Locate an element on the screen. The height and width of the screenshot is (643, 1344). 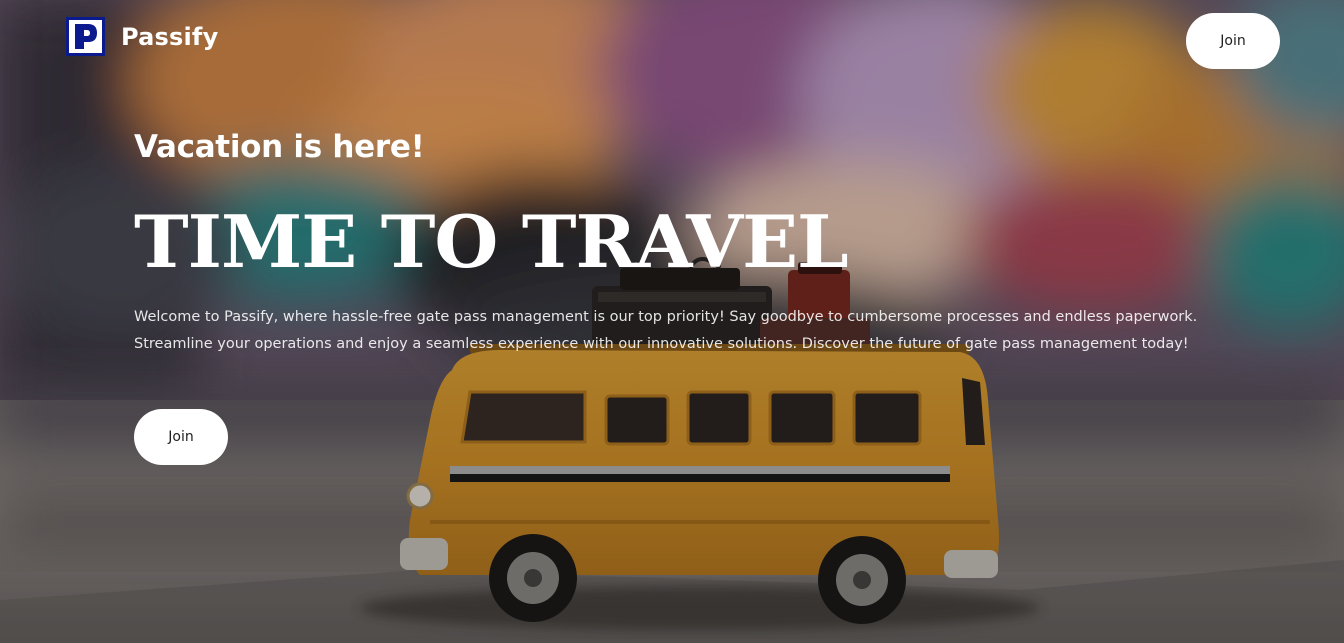
nav-join-button: Join is located at coordinates (1233, 41).